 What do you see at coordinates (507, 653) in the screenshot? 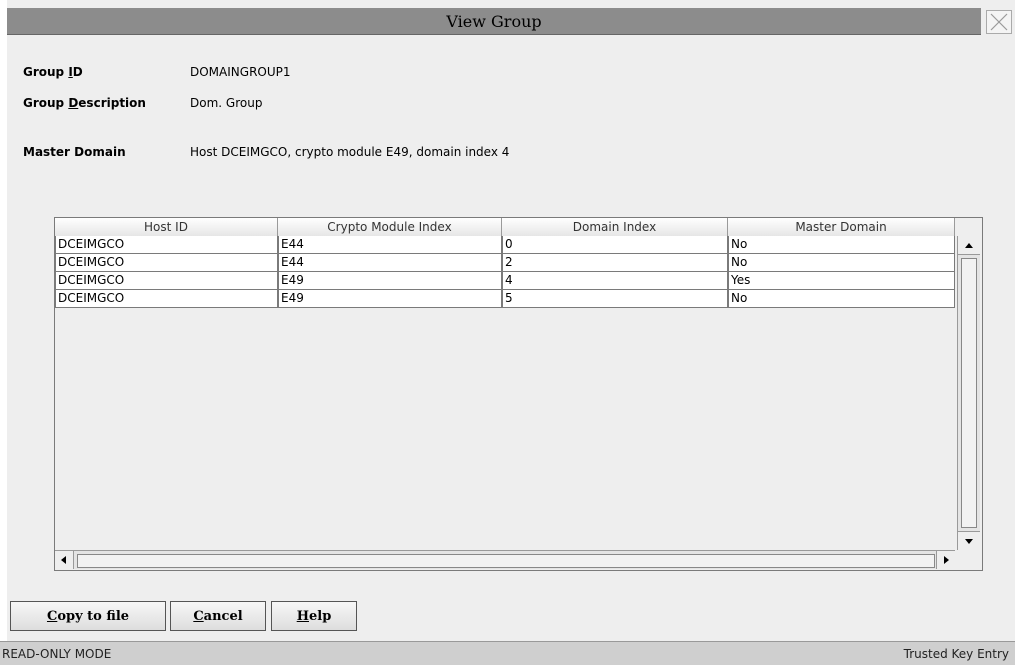
I see `status-bar: READ-ONLY MODE Trusted Key Entry` at bounding box center [507, 653].